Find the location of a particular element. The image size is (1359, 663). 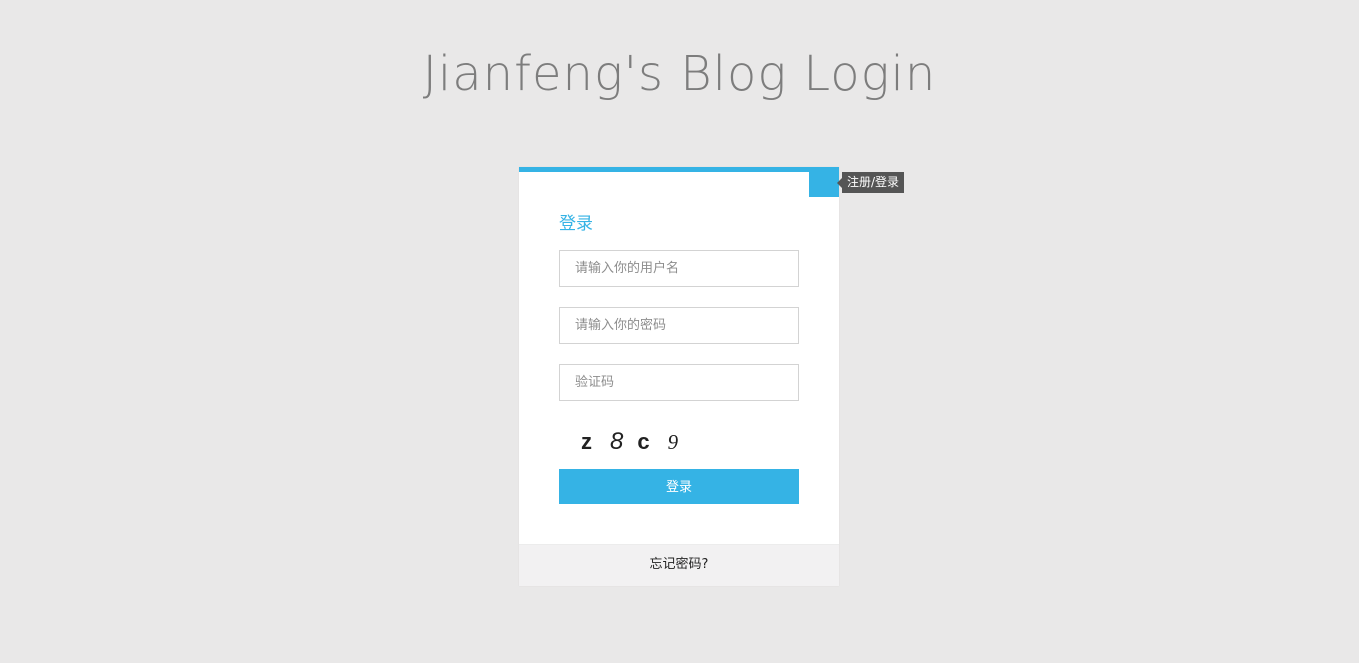

forgot-password-link: 忘记密码? is located at coordinates (679, 564).